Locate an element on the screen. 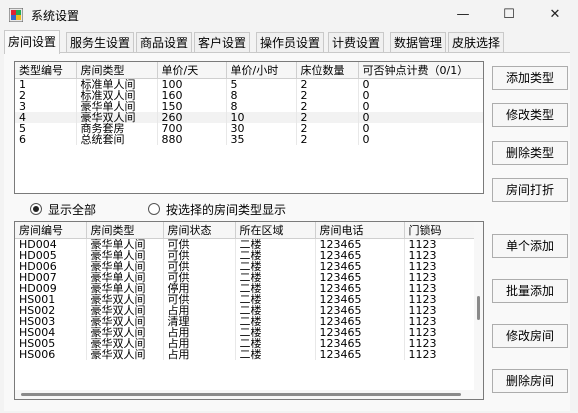 Image resolution: width=578 pixels, height=413 pixels. close-button: ✕ is located at coordinates (555, 15).